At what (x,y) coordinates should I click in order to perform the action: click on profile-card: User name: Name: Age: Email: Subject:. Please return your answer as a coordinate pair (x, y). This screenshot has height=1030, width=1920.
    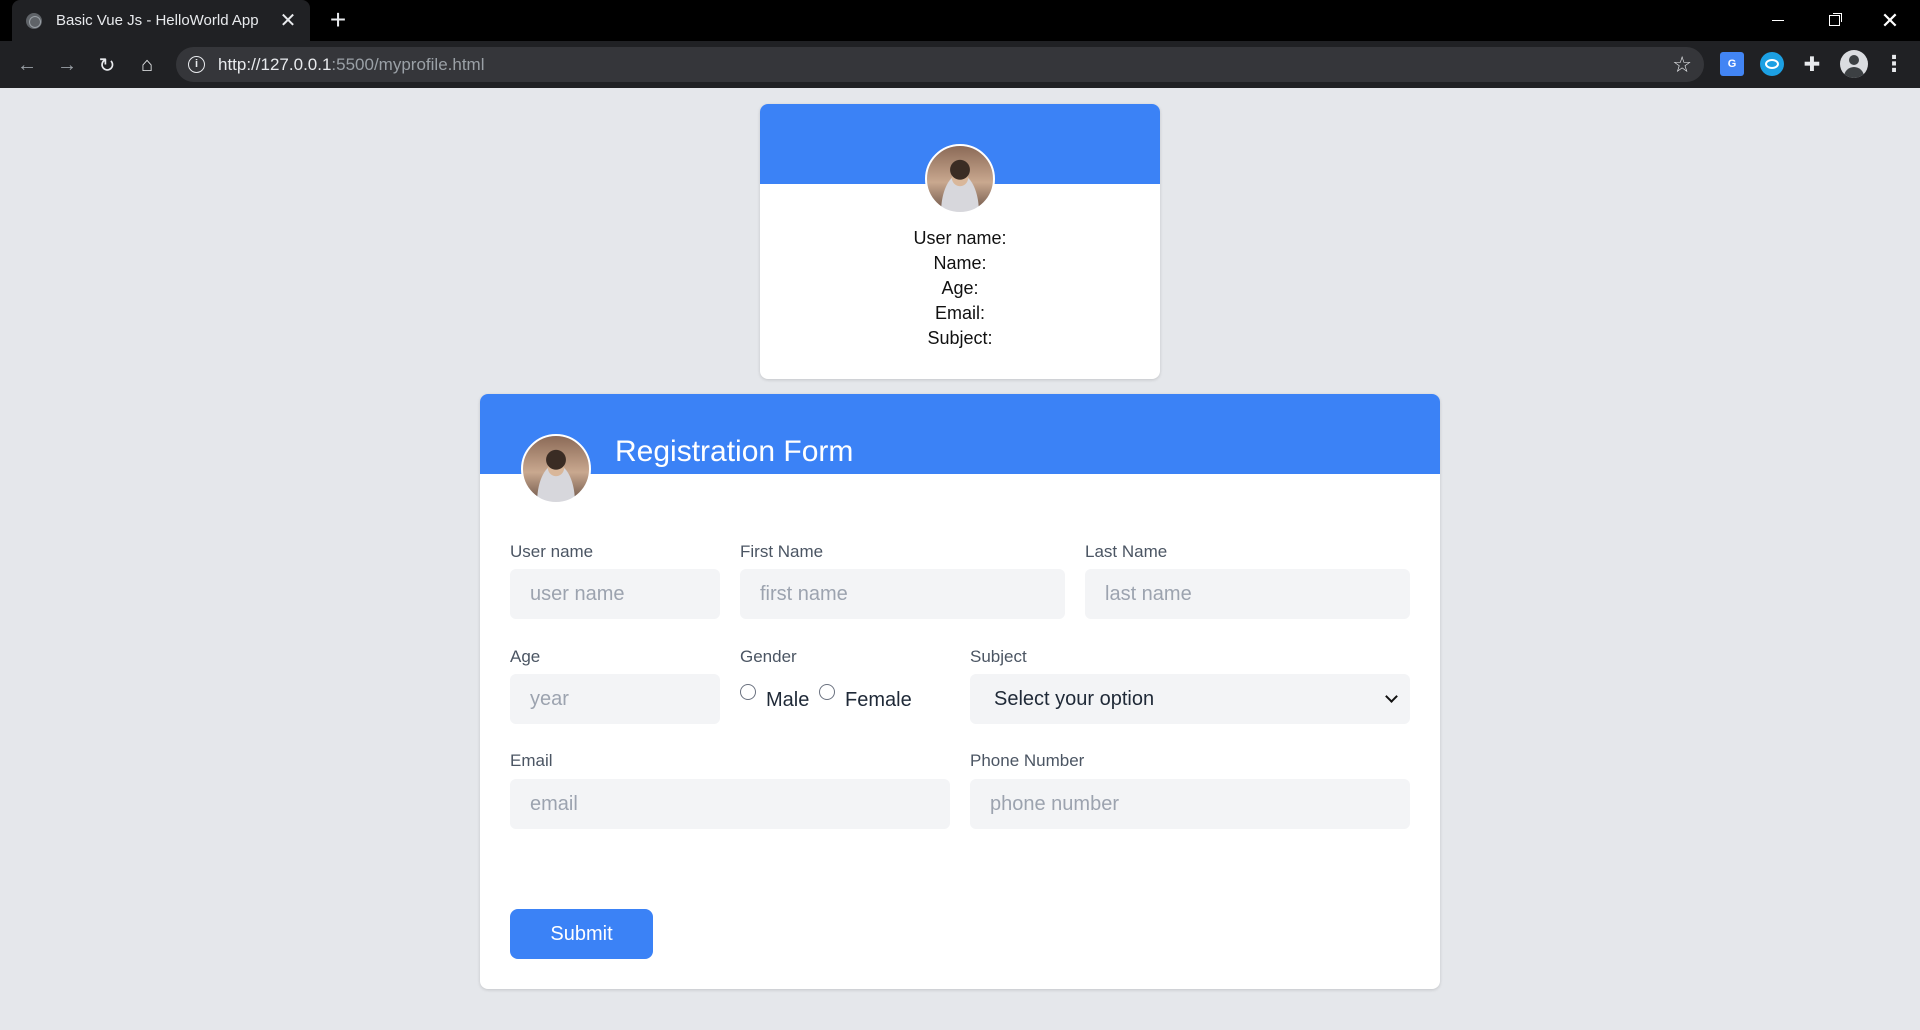
    Looking at the image, I should click on (960, 241).